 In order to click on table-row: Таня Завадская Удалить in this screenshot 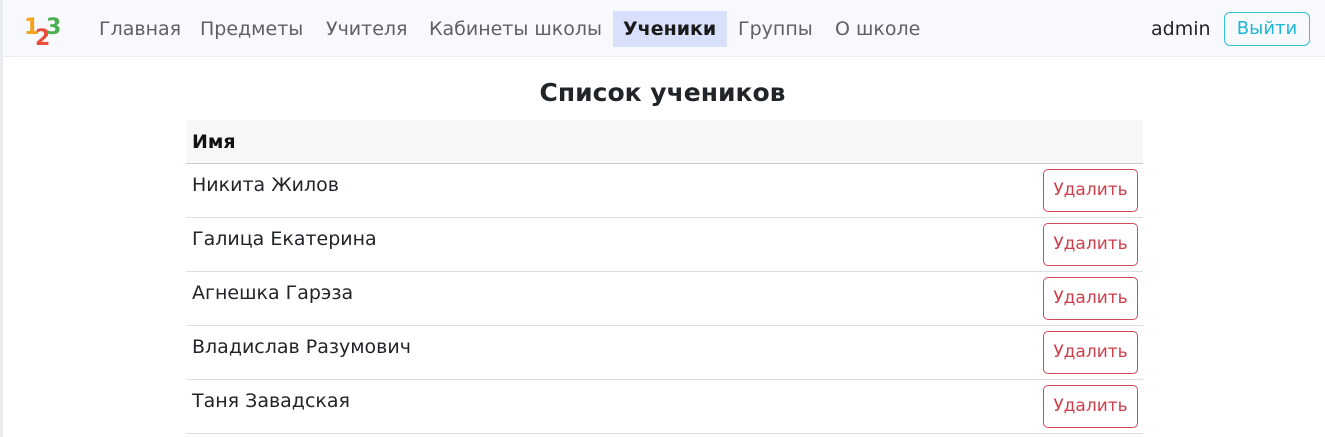, I will do `click(664, 407)`.